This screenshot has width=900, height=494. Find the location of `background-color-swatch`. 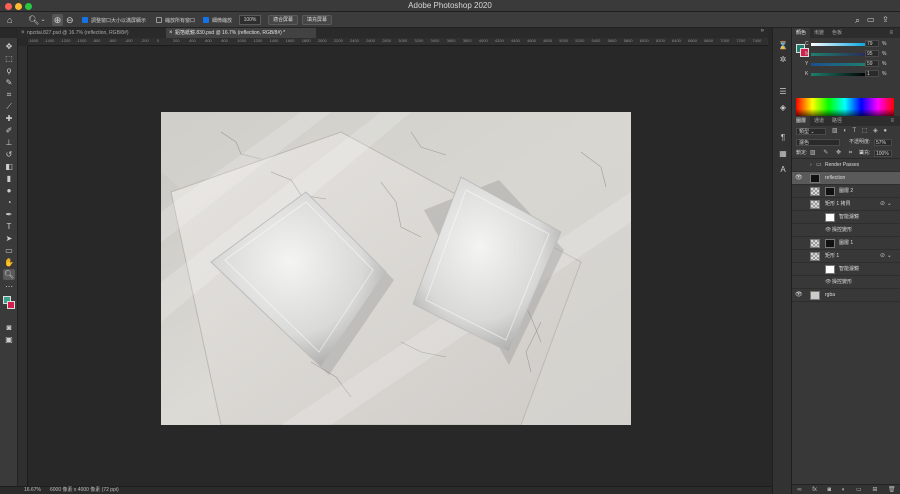

background-color-swatch is located at coordinates (11, 305).